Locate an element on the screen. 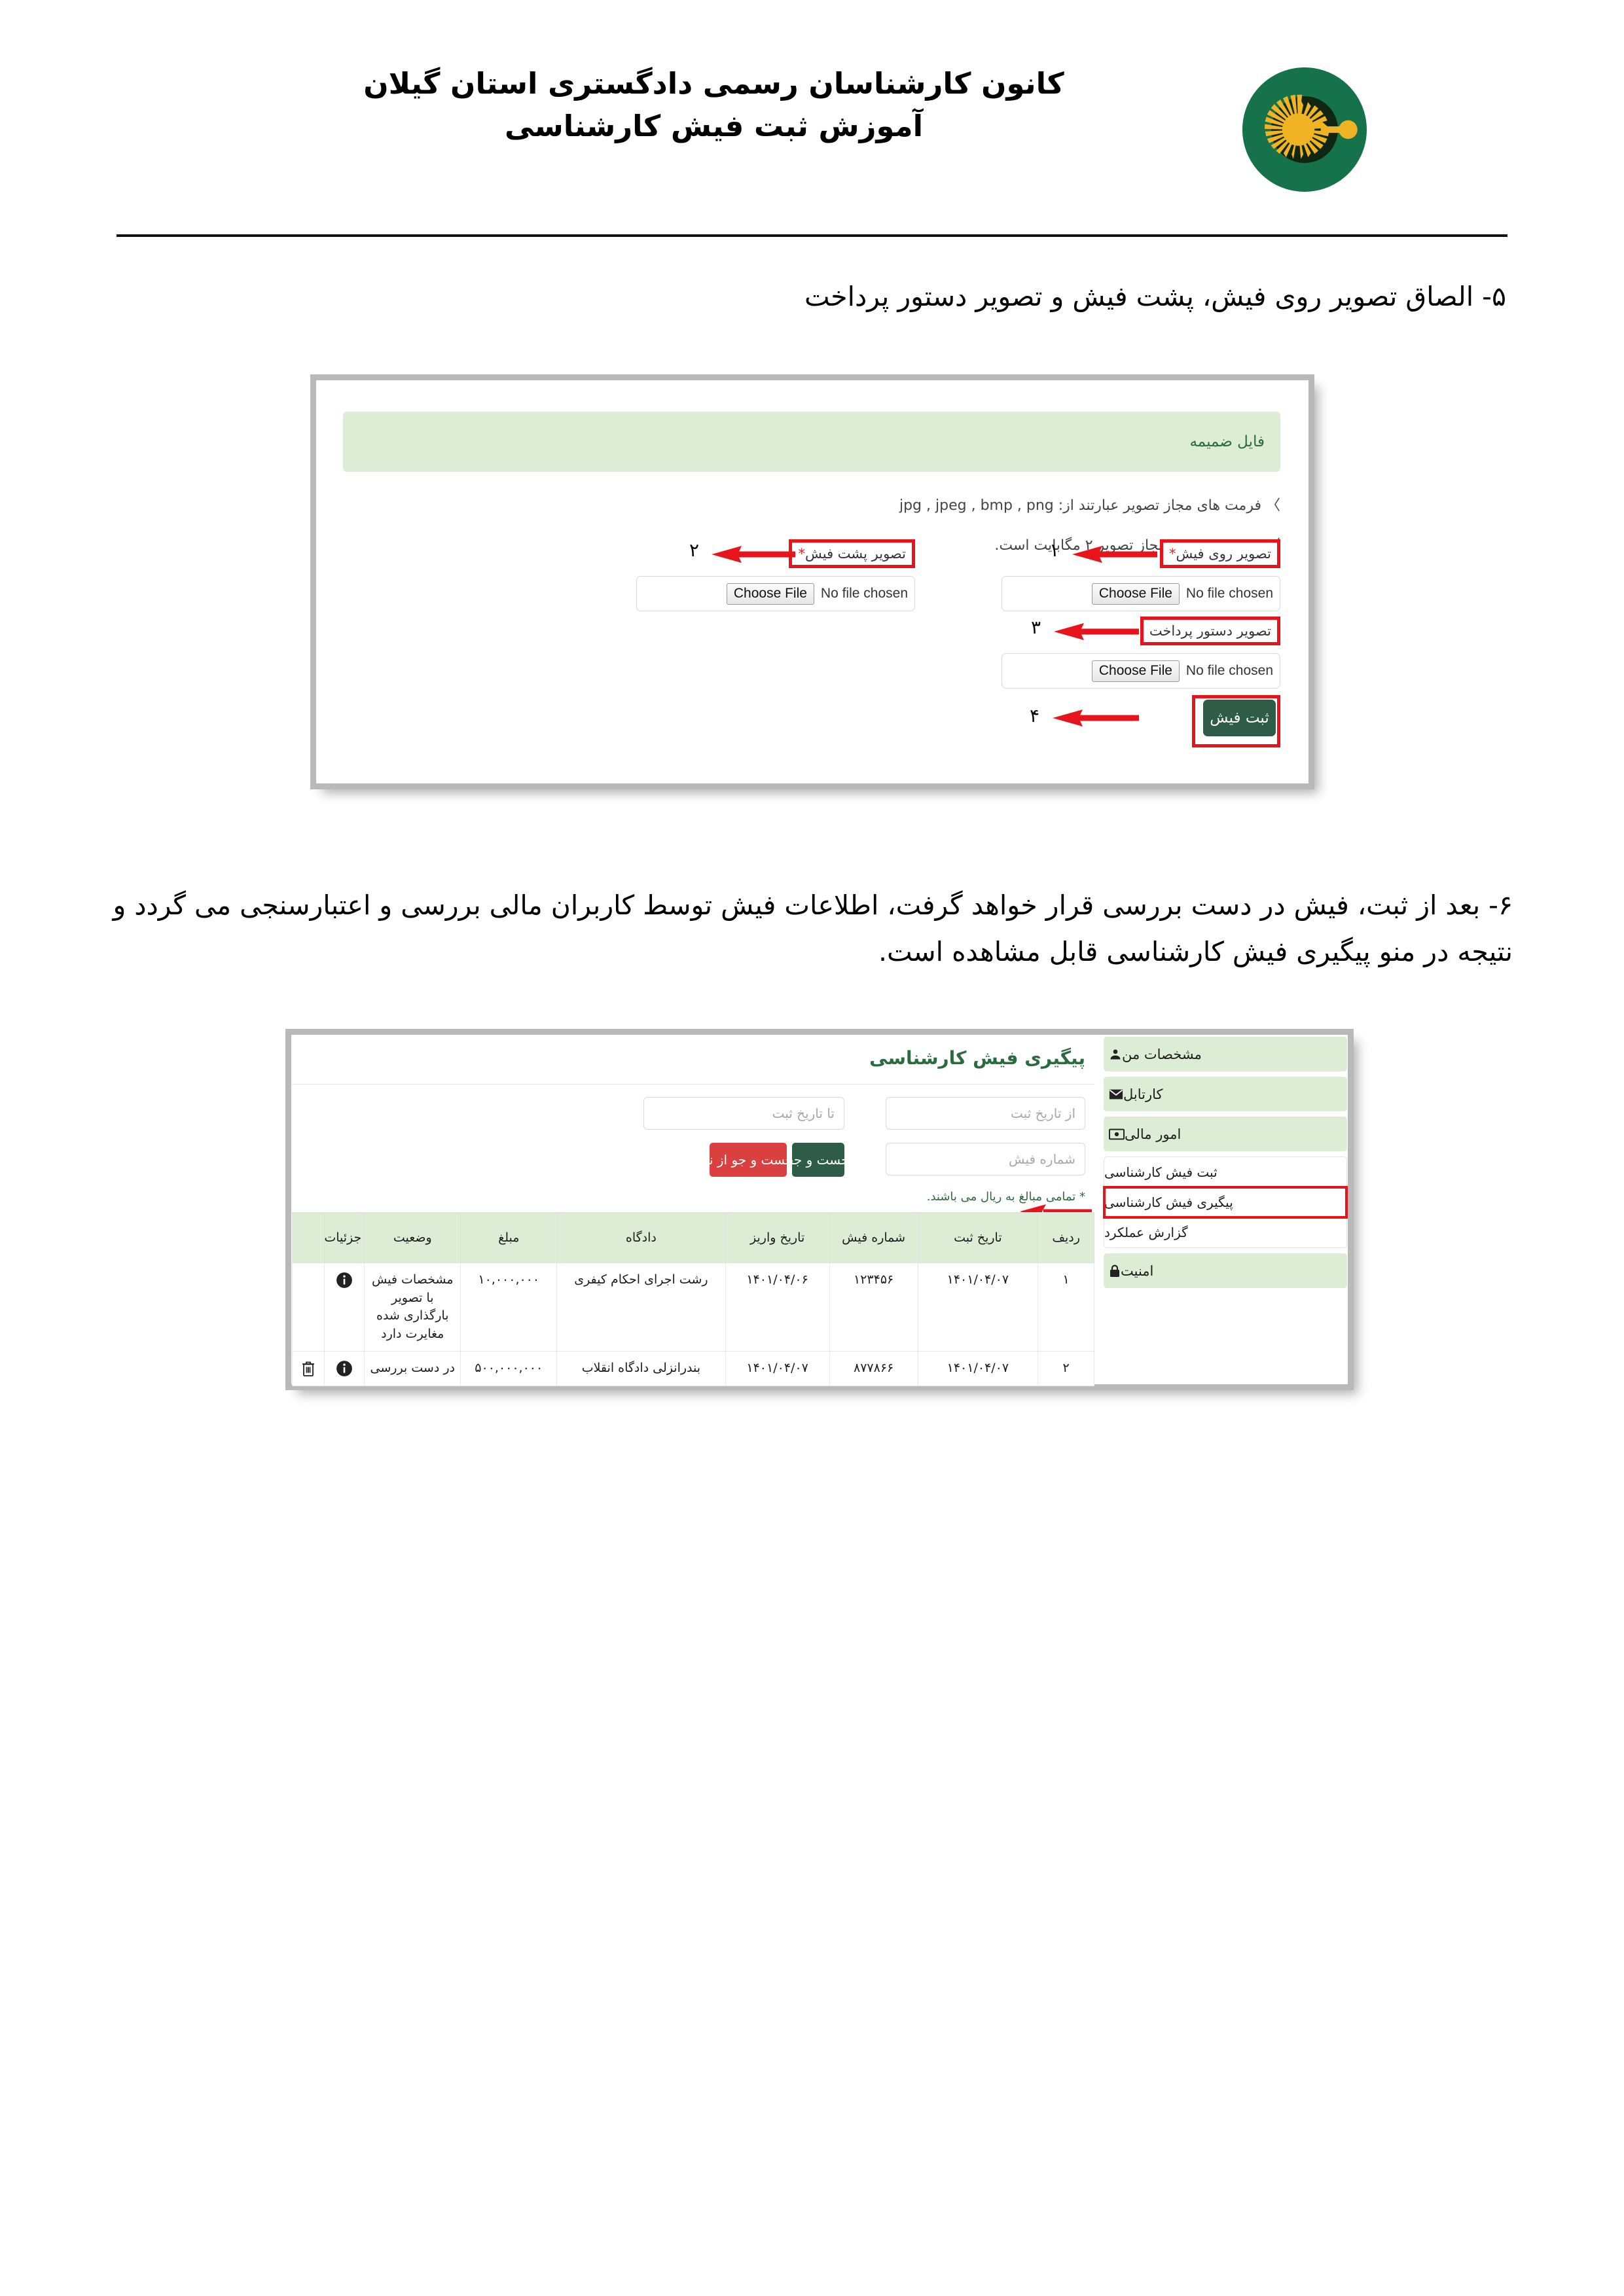 The height and width of the screenshot is (2296, 1624). sidebar-item-register-receipt-label: ثبت فیش کارشناسی is located at coordinates (1161, 1172).